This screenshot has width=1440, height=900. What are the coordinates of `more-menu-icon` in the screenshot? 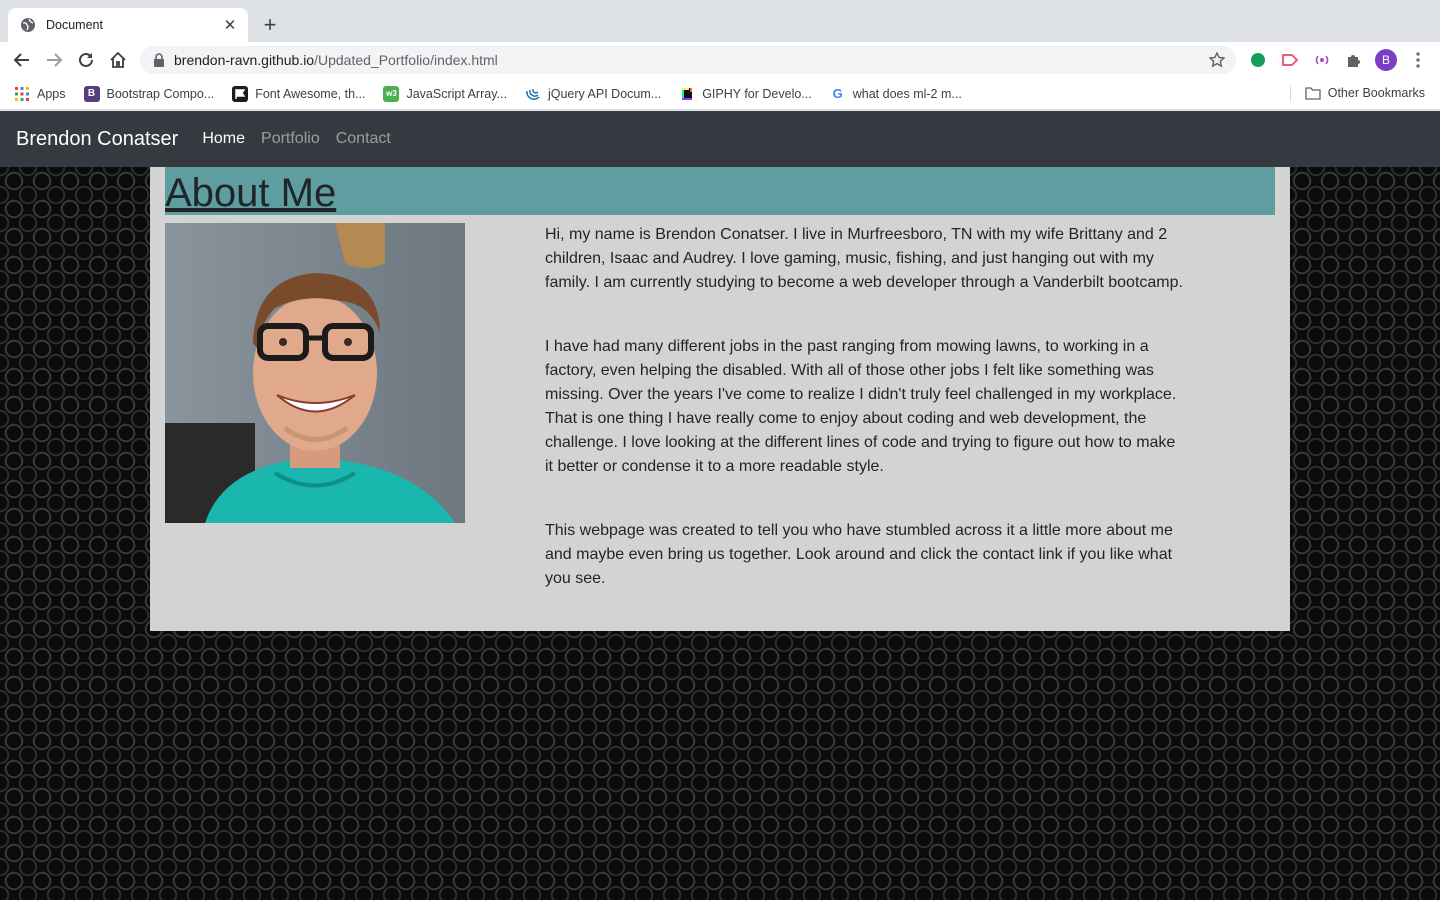 It's located at (1418, 60).